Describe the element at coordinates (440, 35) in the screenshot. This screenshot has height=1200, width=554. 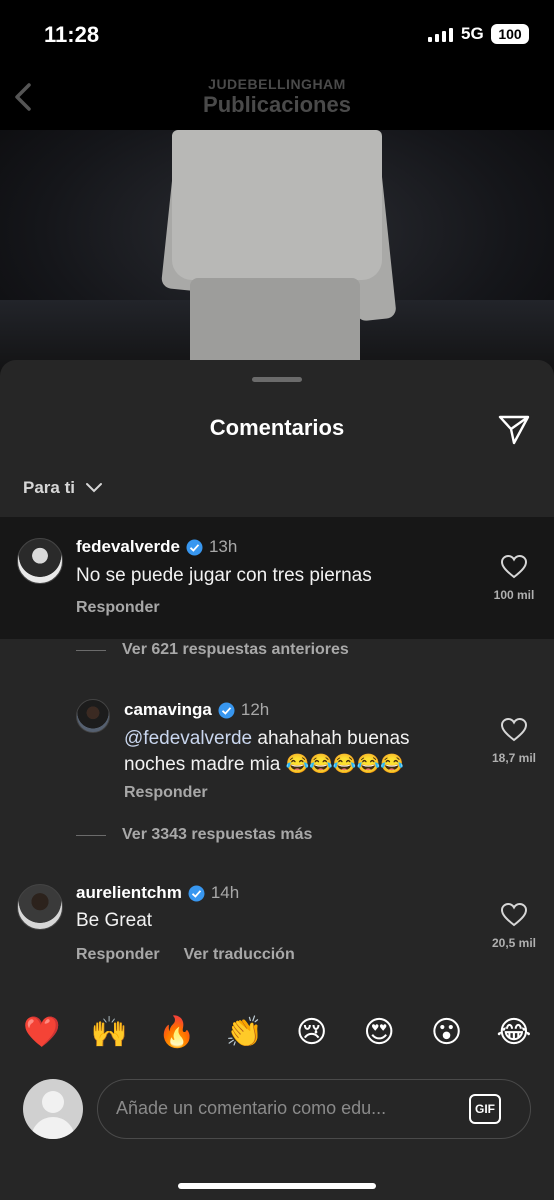
I see `signal-icon` at that location.